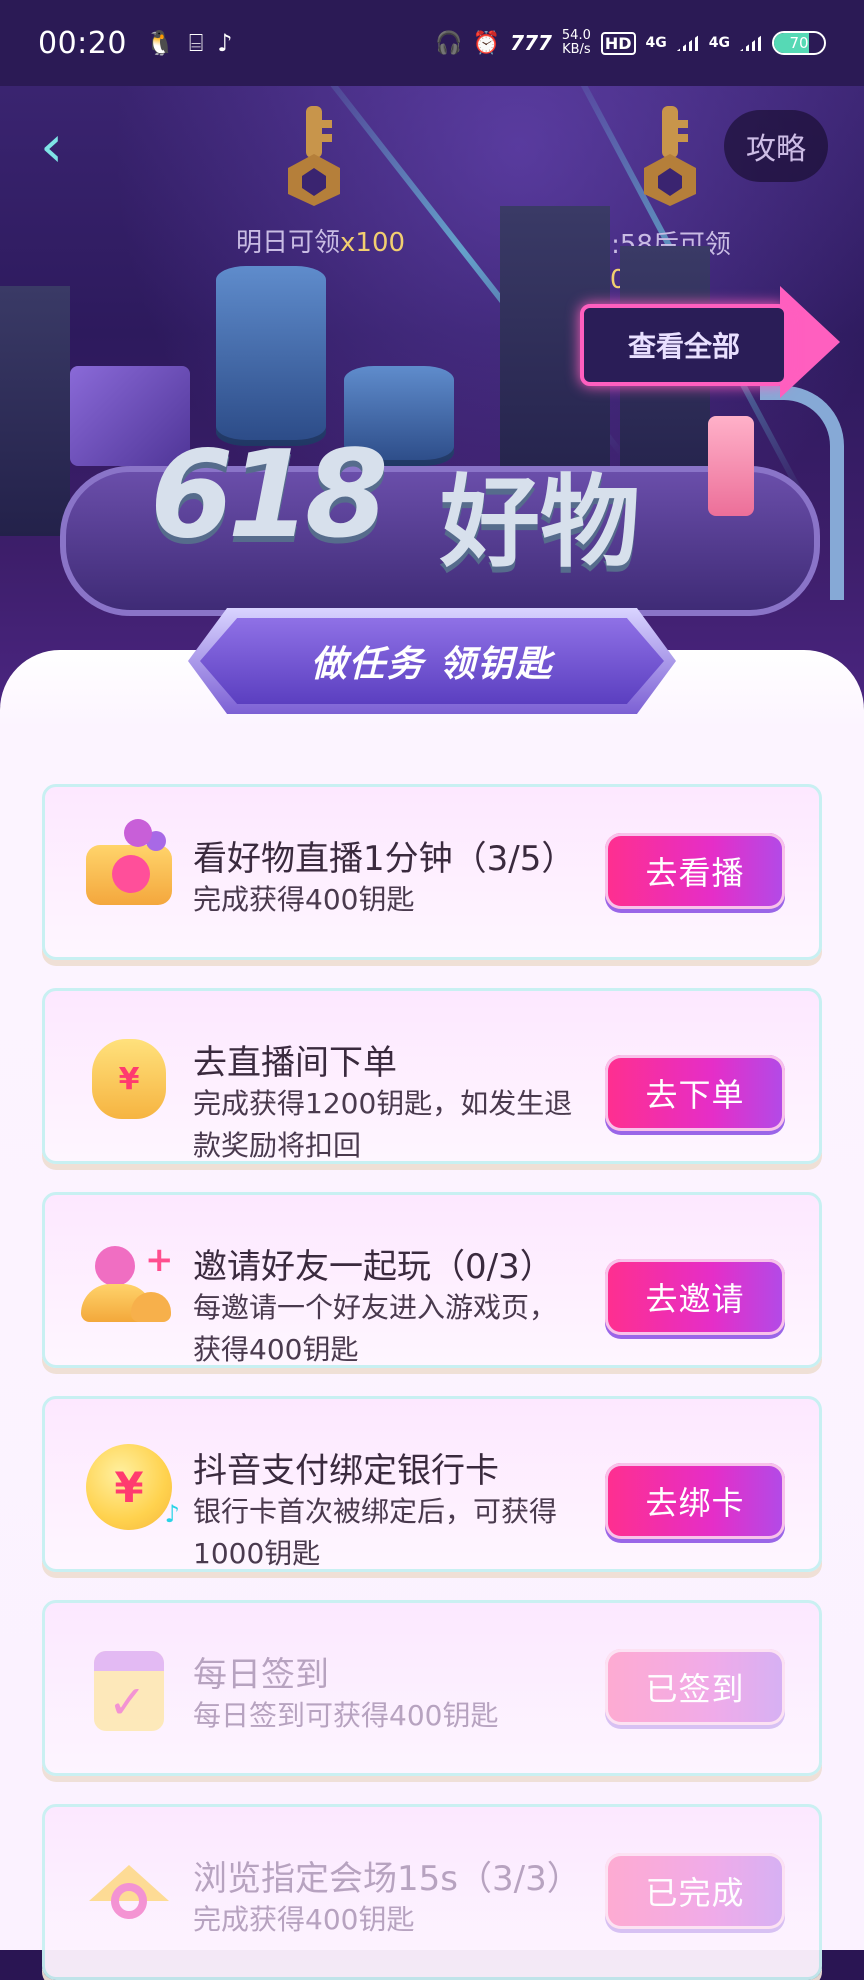 Image resolution: width=864 pixels, height=1980 pixels. I want to click on network-type-1: 4G, so click(656, 43).